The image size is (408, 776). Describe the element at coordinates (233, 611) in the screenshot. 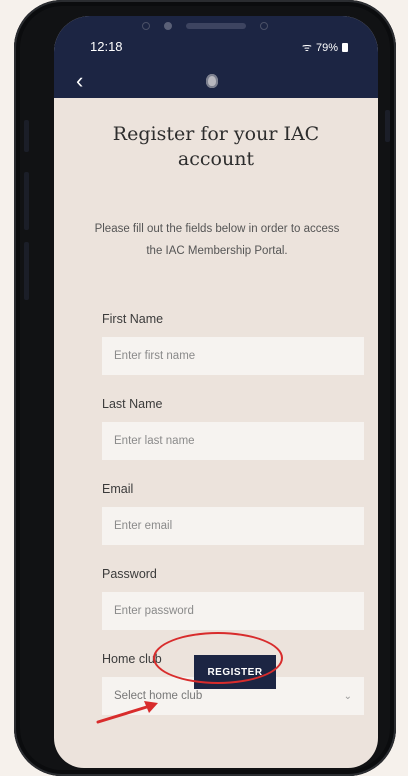

I see `password-input` at that location.